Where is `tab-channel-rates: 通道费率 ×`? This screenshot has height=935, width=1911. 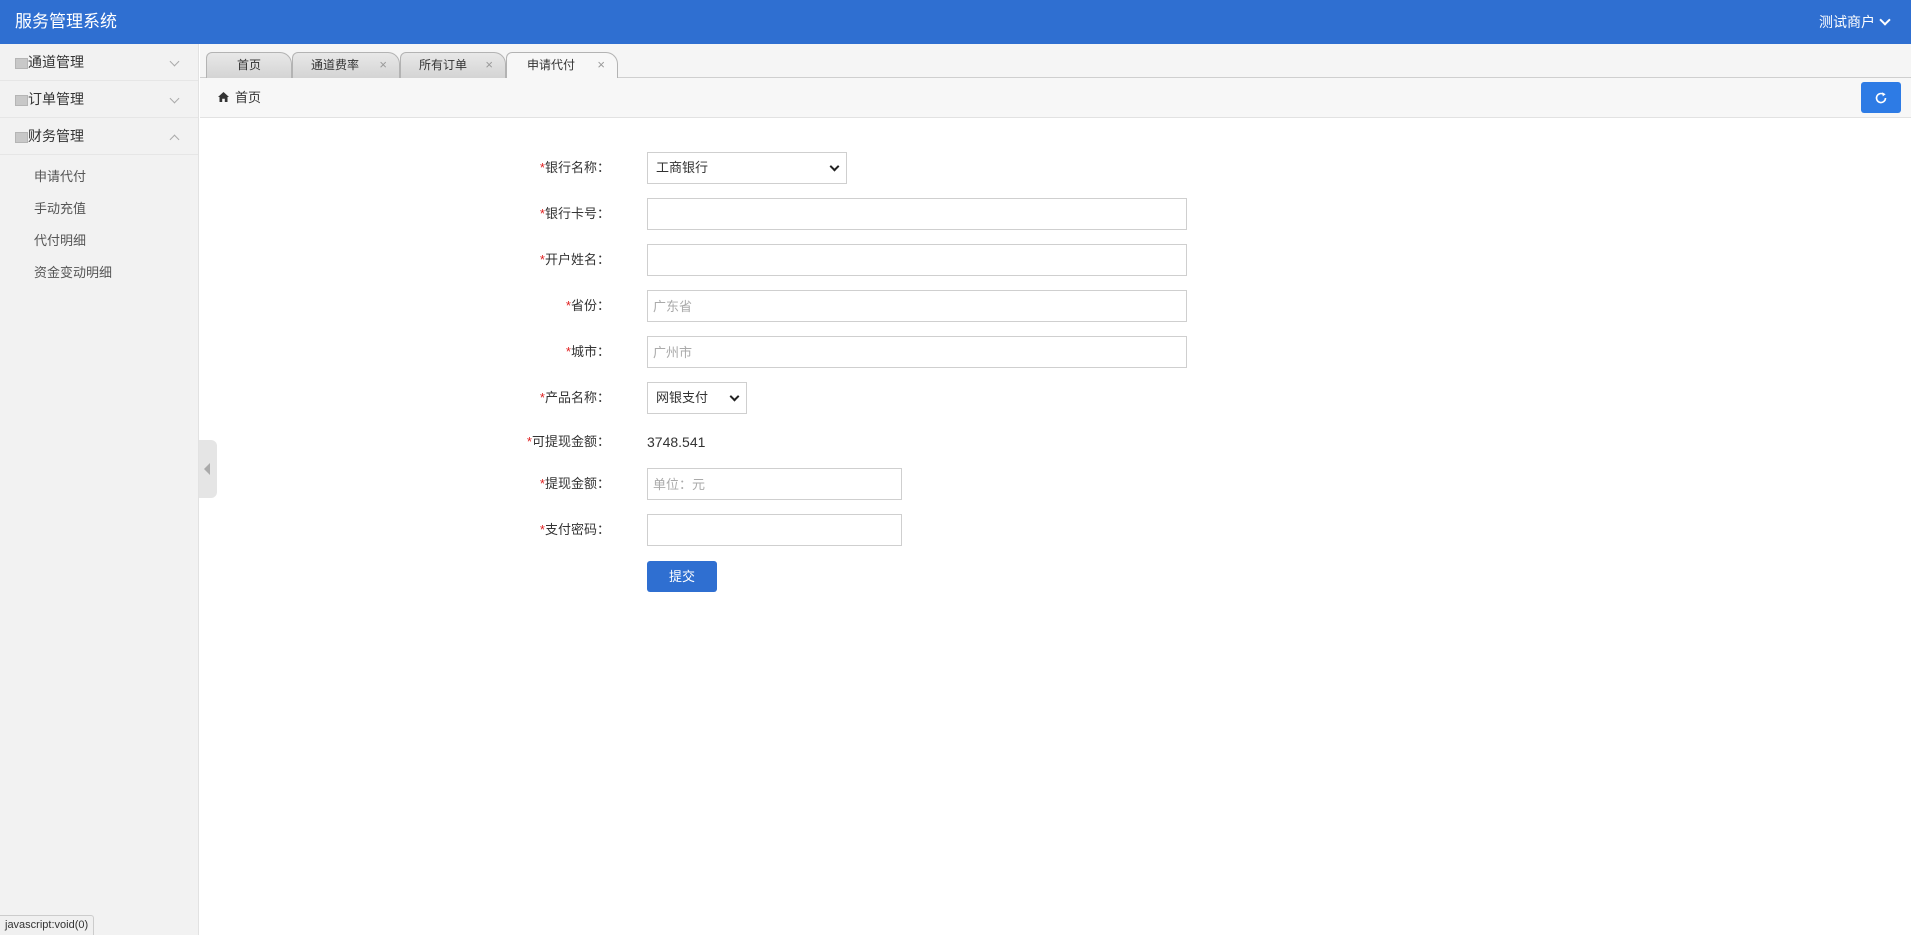 tab-channel-rates: 通道费率 × is located at coordinates (346, 65).